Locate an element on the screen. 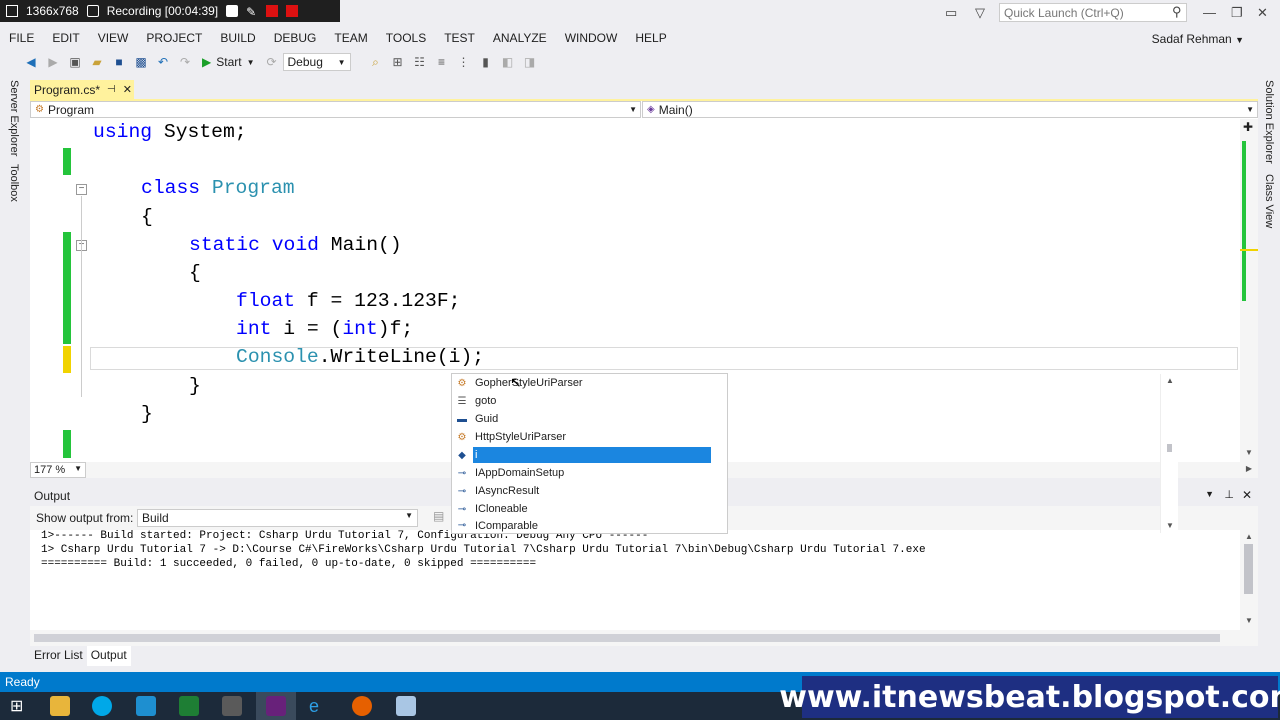  recorder-restore-icon is located at coordinates (12, 11).